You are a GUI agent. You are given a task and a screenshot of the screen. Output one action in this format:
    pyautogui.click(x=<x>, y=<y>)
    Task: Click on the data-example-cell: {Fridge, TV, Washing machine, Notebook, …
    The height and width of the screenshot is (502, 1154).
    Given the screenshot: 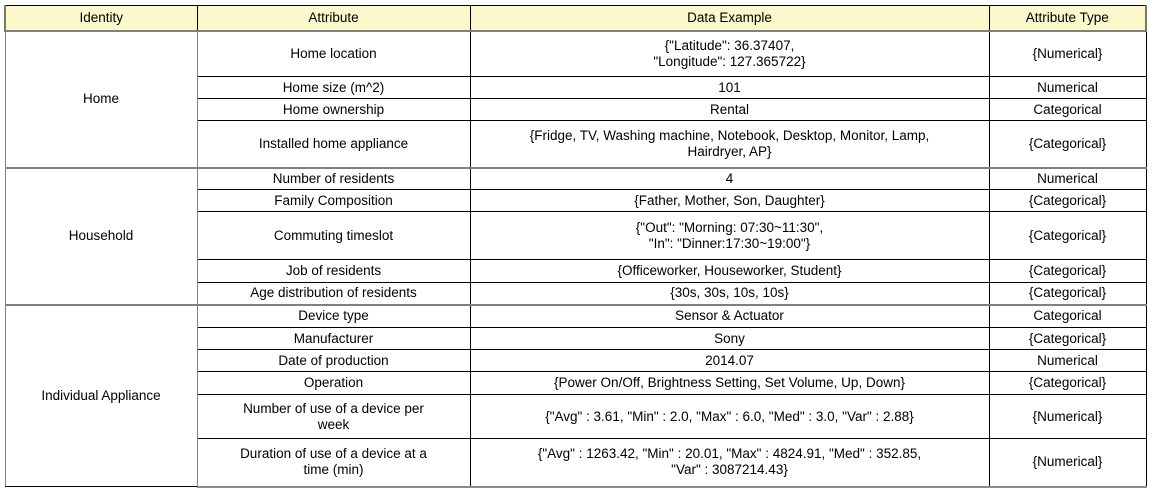 What is the action you would take?
    pyautogui.click(x=729, y=144)
    